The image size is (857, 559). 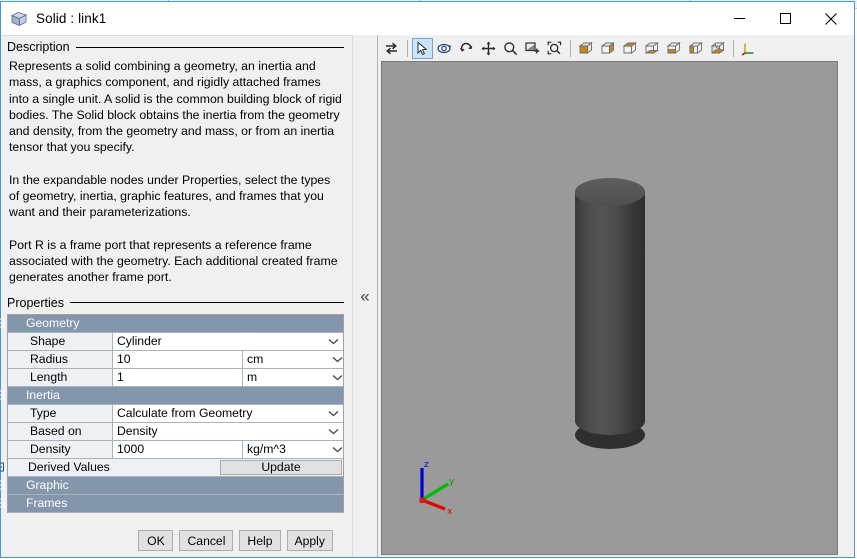 I want to click on expand-icon-graphic, so click(x=2, y=485).